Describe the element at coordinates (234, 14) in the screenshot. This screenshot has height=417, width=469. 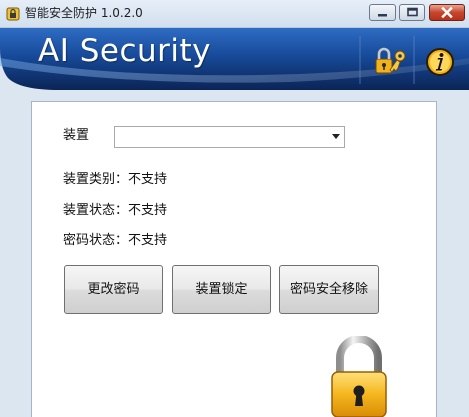
I see `title-bar: 智能安全防护 1.0.2.0` at that location.